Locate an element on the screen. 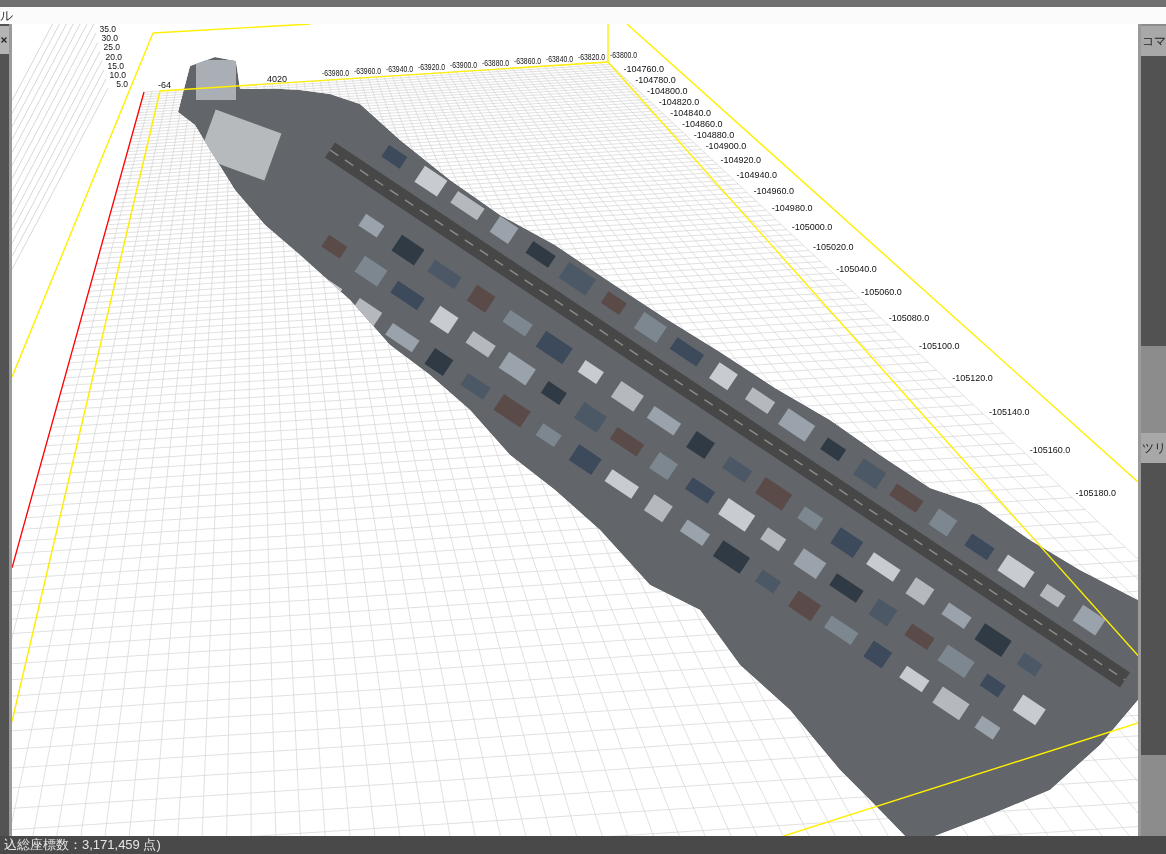  axis-label: 35.0 is located at coordinates (107, 29).